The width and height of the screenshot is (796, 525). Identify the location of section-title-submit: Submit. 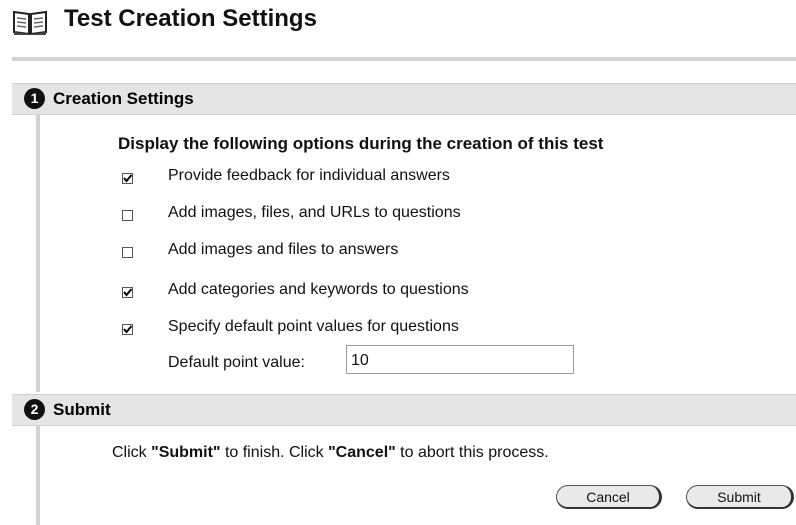
(82, 409).